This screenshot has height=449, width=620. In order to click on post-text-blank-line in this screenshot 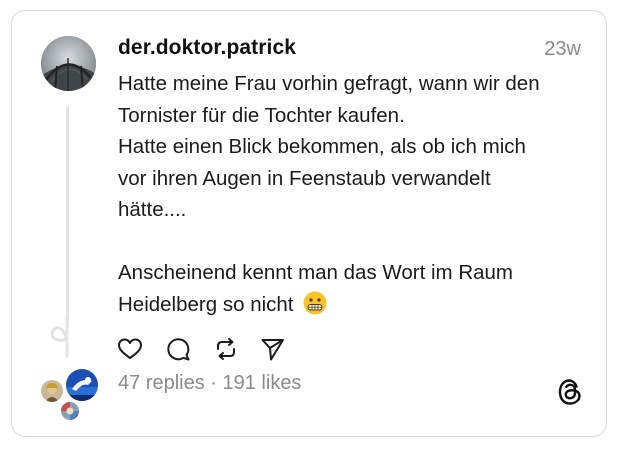, I will do `click(353, 242)`.